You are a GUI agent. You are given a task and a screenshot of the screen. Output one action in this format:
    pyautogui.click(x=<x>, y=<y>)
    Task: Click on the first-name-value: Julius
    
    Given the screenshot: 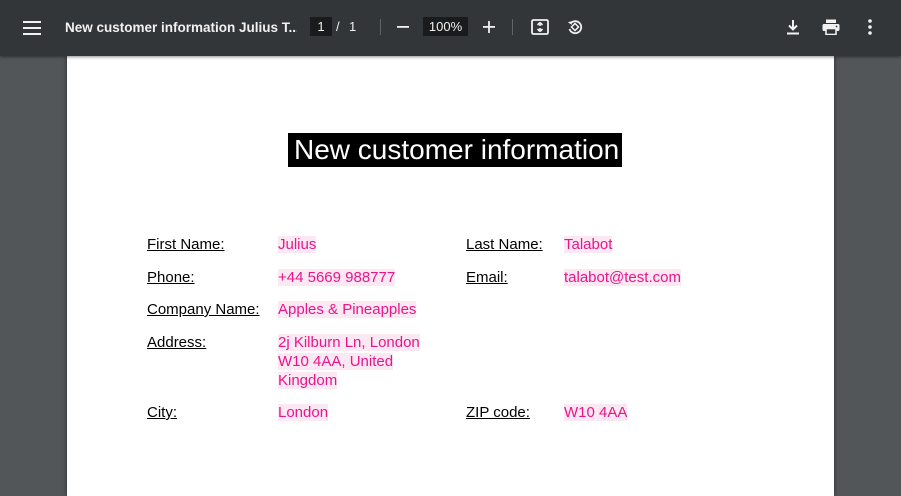 What is the action you would take?
    pyautogui.click(x=297, y=244)
    